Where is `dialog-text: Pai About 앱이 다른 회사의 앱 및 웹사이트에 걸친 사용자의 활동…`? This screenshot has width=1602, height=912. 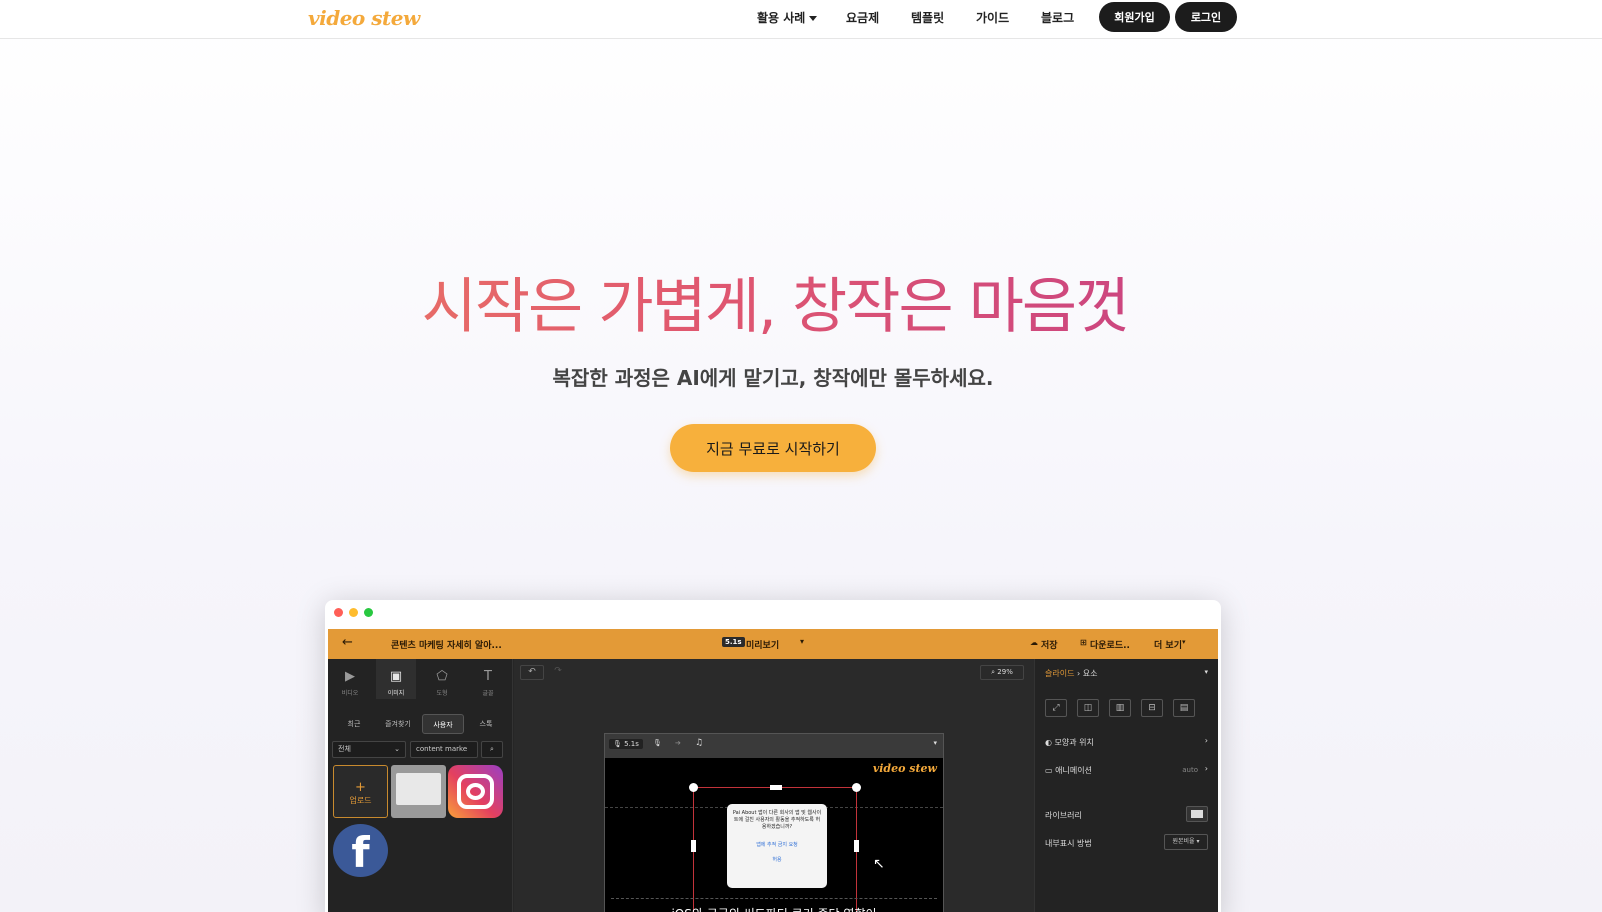
dialog-text: Pai About 앱이 다른 회사의 앱 및 웹사이트에 걸친 사용자의 활동… is located at coordinates (777, 820).